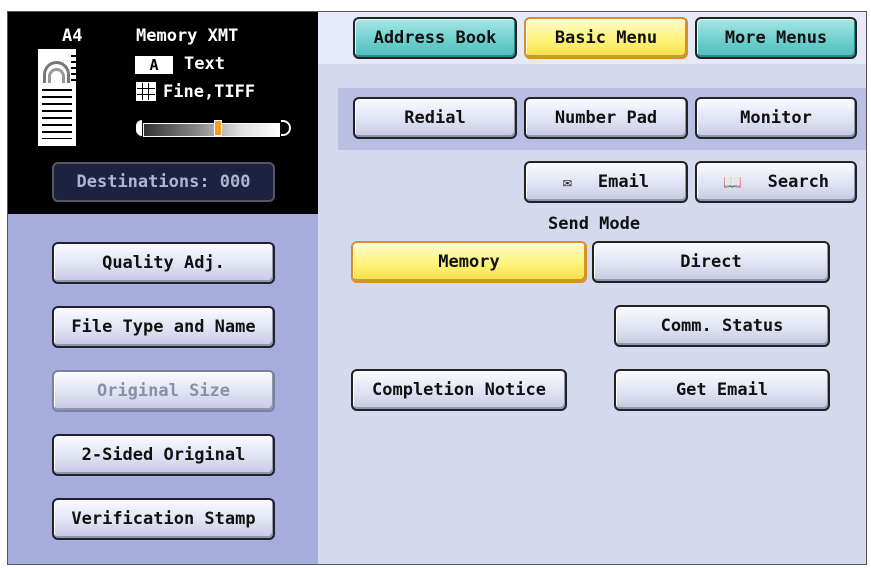 The width and height of the screenshot is (871, 568). I want to click on document-icon, so click(57, 97).